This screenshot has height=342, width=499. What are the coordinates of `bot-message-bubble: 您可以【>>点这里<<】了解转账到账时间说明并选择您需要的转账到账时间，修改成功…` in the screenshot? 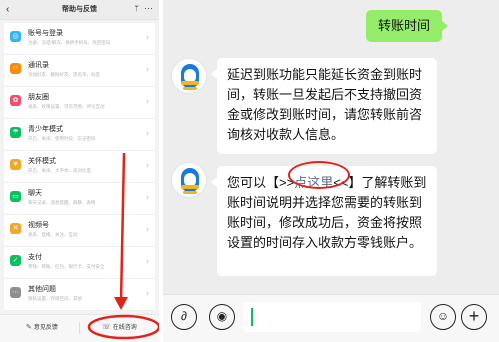 It's located at (324, 221).